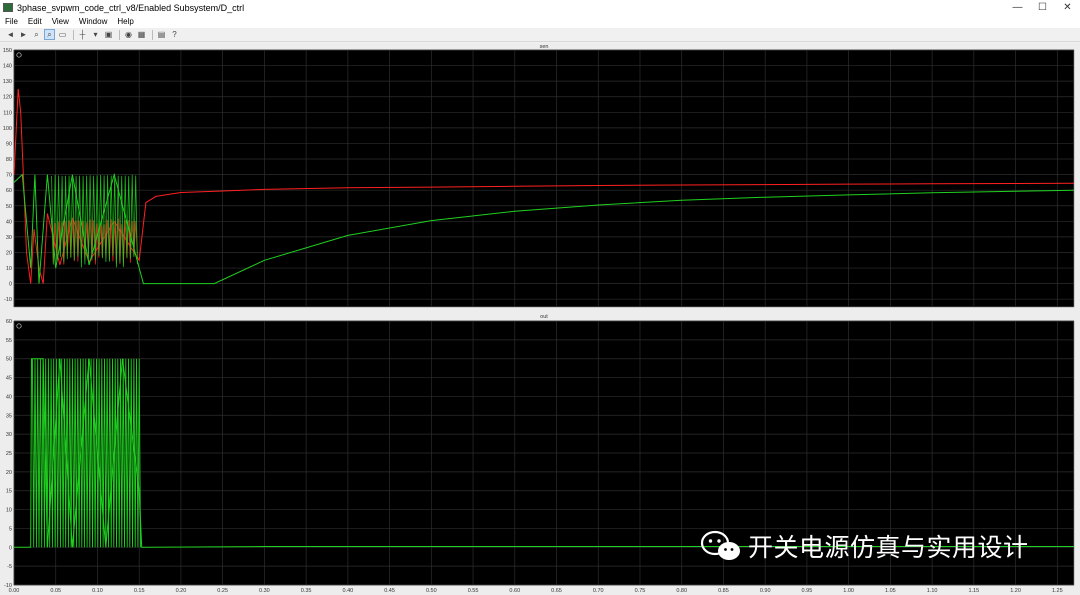 This screenshot has width=1080, height=595. Describe the element at coordinates (514, 591) in the screenshot. I see `x-tick-label: 0.60` at that location.